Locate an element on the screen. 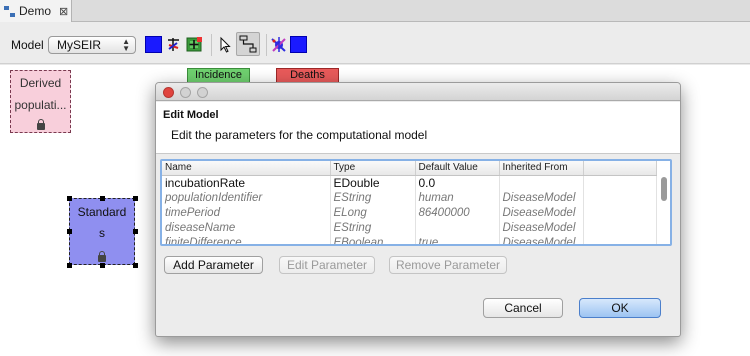  column-header-filler is located at coordinates (620, 168).